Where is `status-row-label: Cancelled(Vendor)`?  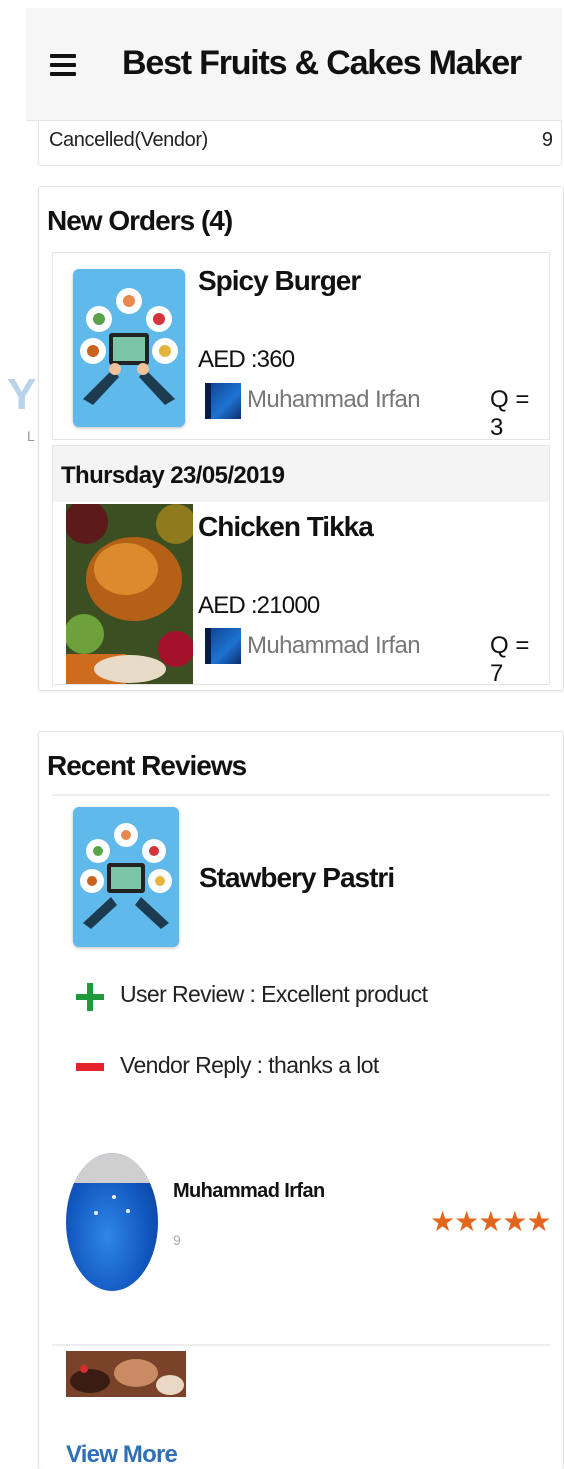 status-row-label: Cancelled(Vendor) is located at coordinates (128, 140).